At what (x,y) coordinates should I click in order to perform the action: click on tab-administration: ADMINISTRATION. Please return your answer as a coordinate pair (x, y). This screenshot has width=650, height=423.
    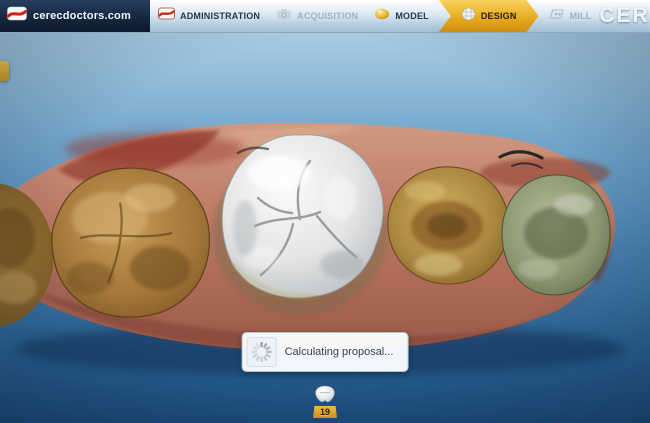
    Looking at the image, I should click on (209, 16).